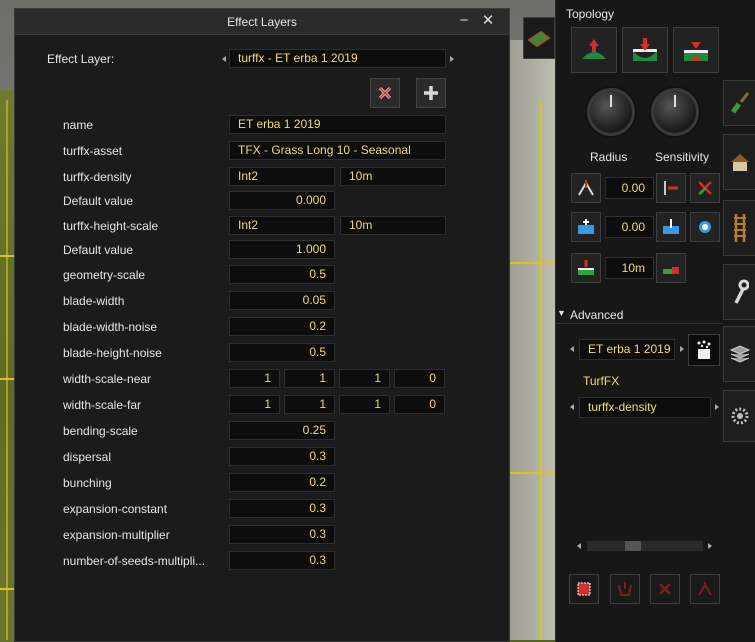 This screenshot has width=755, height=642. I want to click on property-value-field: 0.000, so click(282, 200).